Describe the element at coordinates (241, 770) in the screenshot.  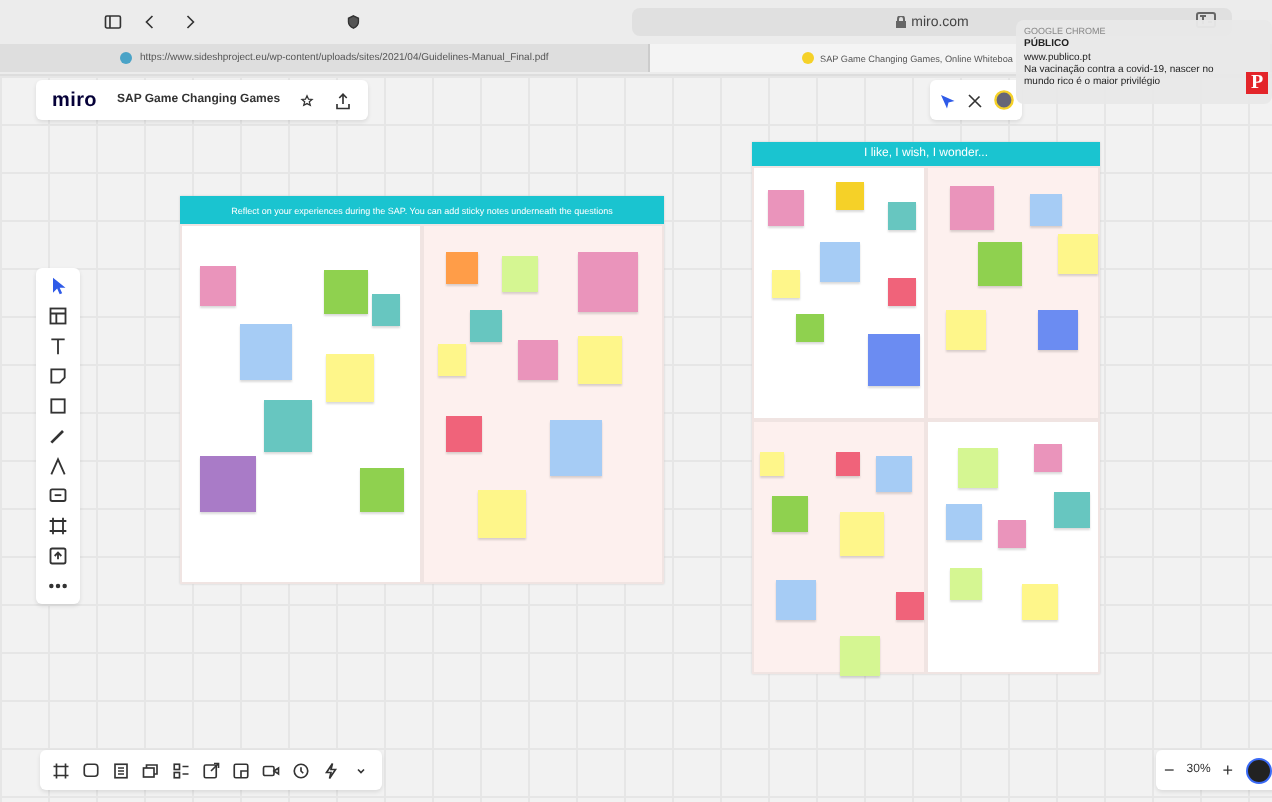
I see `note-icon` at that location.